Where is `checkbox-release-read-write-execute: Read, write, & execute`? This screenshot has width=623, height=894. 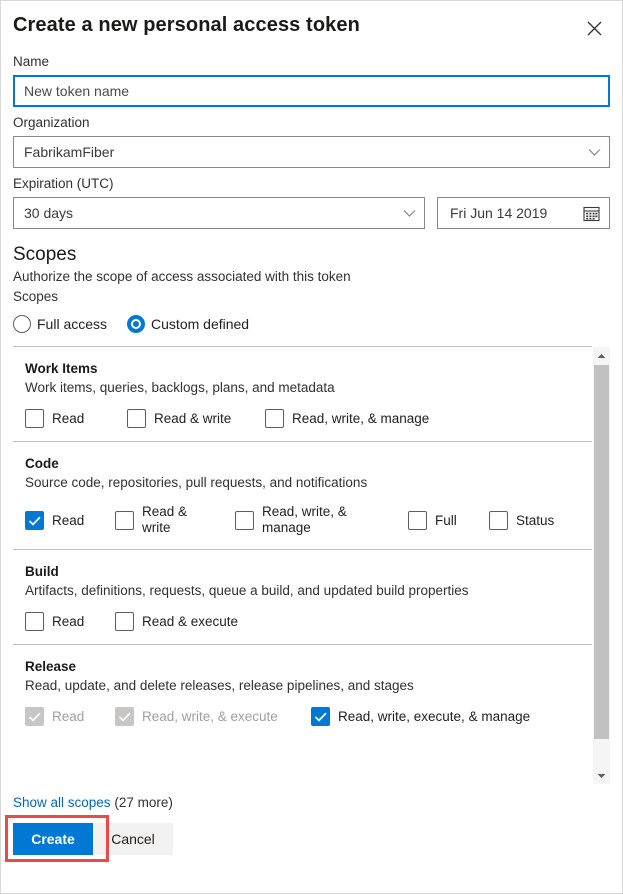
checkbox-release-read-write-execute: Read, write, & execute is located at coordinates (213, 716).